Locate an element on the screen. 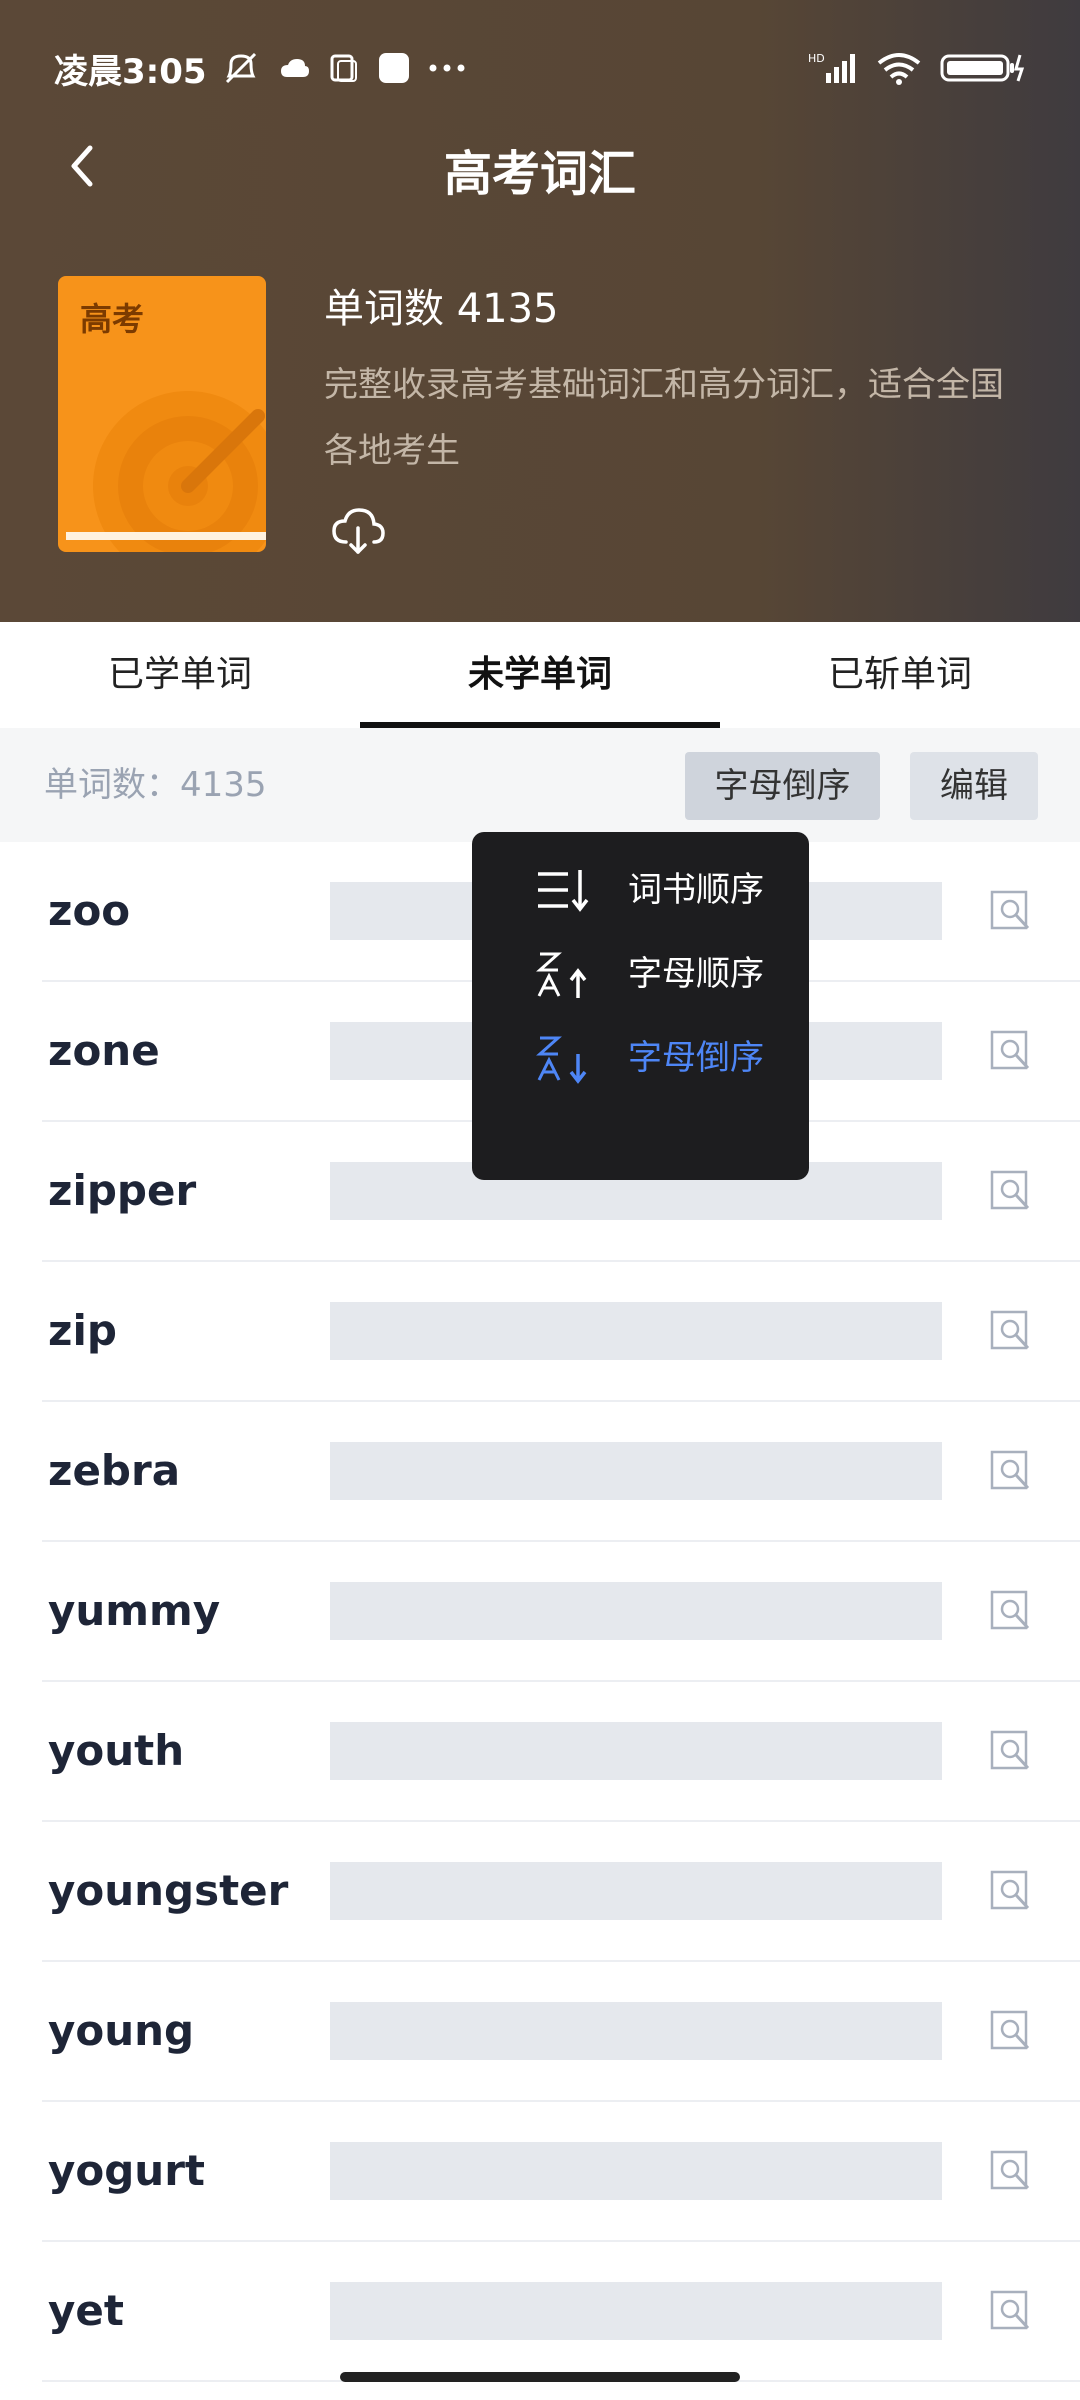  mute-bell-icon is located at coordinates (240, 68).